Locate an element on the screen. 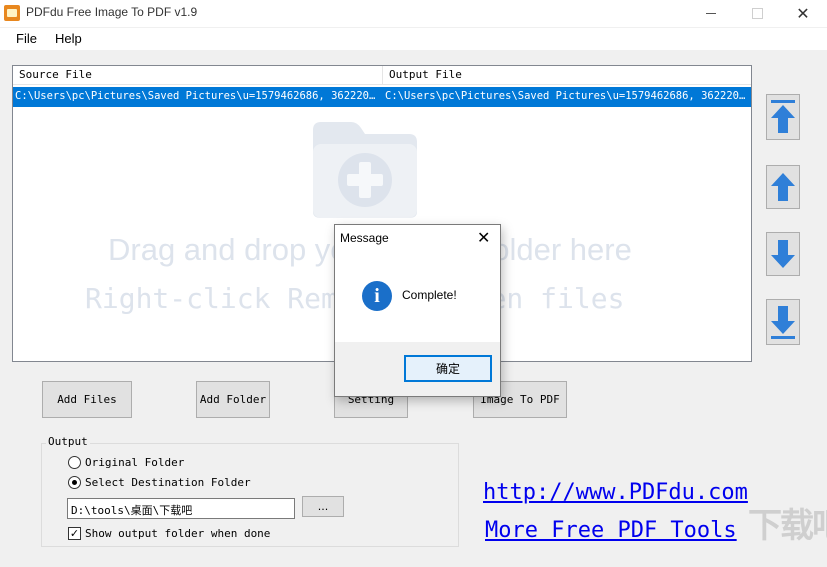 This screenshot has height=567, width=827. site-watermark: 下载吧 is located at coordinates (787, 526).